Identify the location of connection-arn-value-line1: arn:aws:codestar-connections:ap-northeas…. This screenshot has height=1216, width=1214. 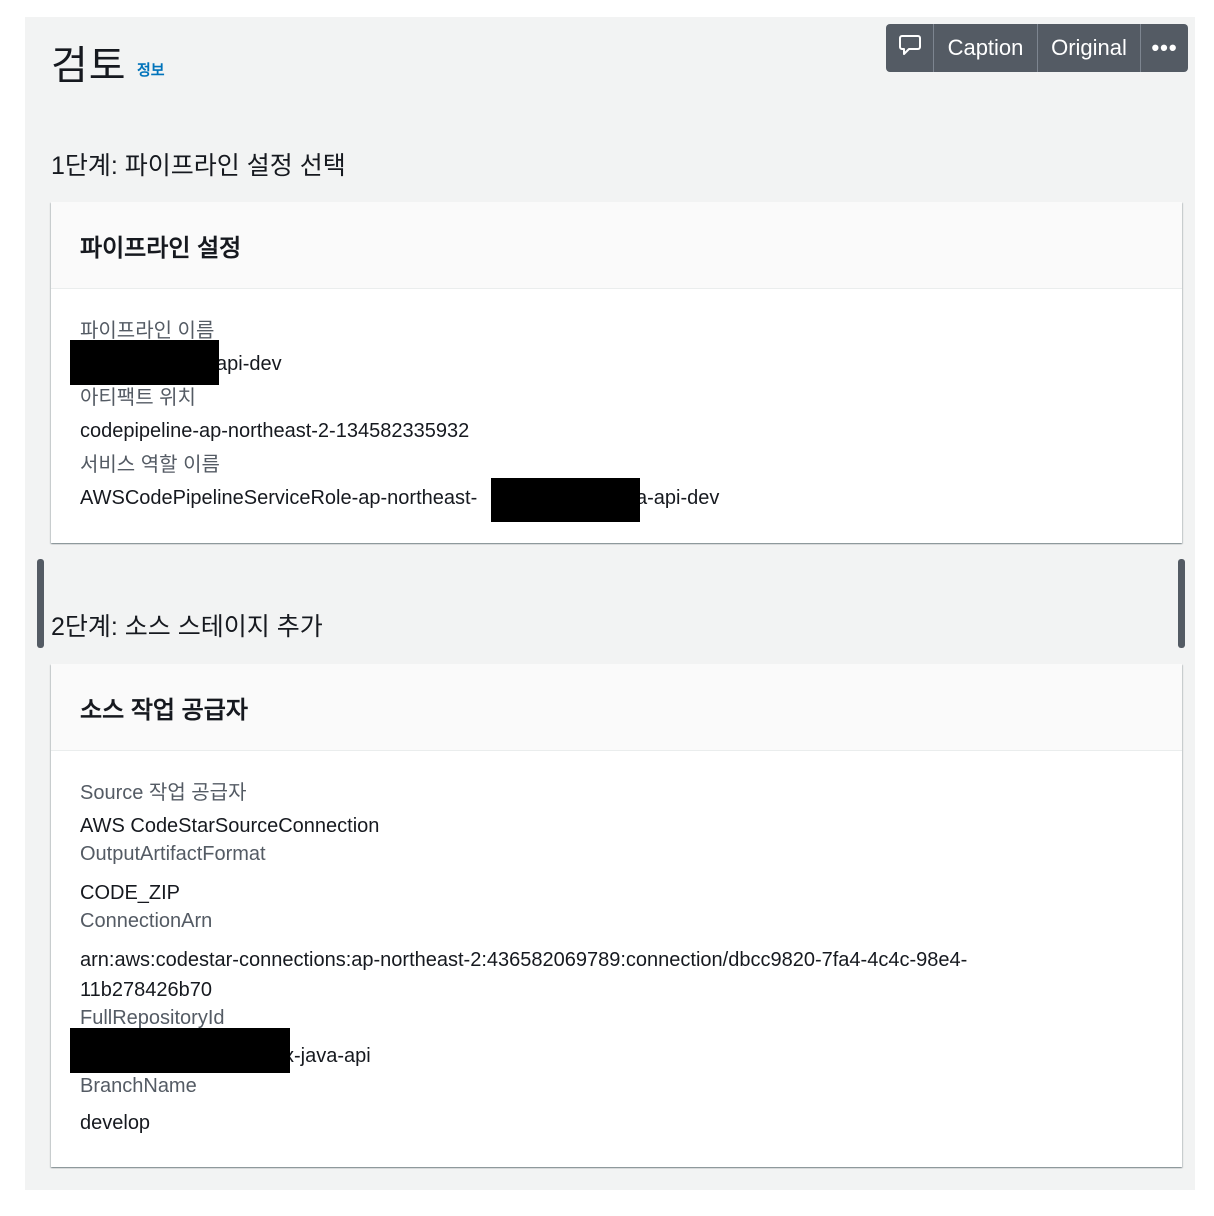
(524, 960).